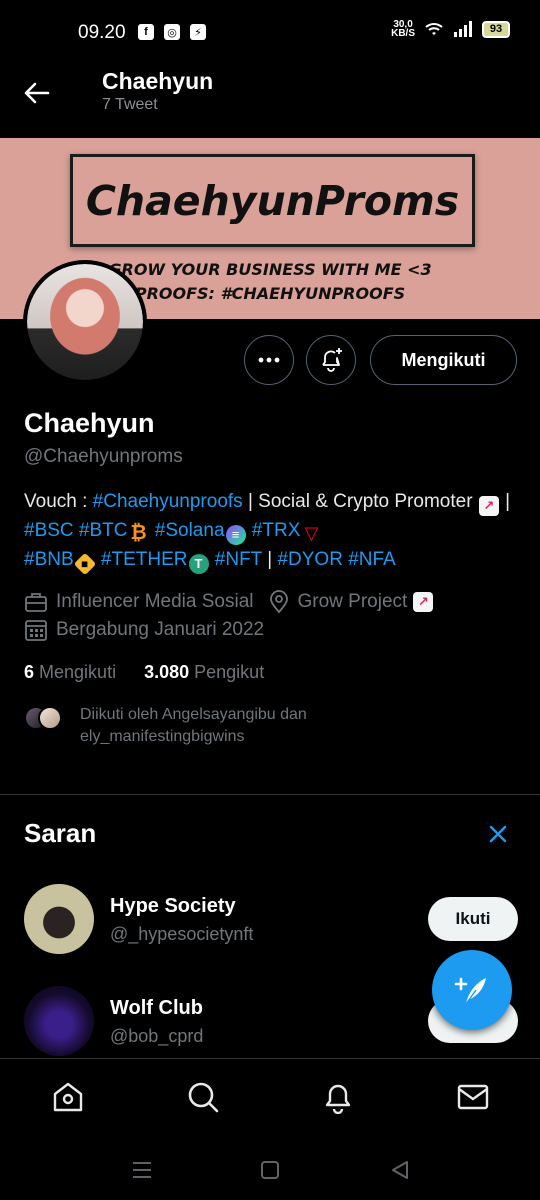 The image size is (540, 1200). I want to click on more-options-button, so click(269, 360).